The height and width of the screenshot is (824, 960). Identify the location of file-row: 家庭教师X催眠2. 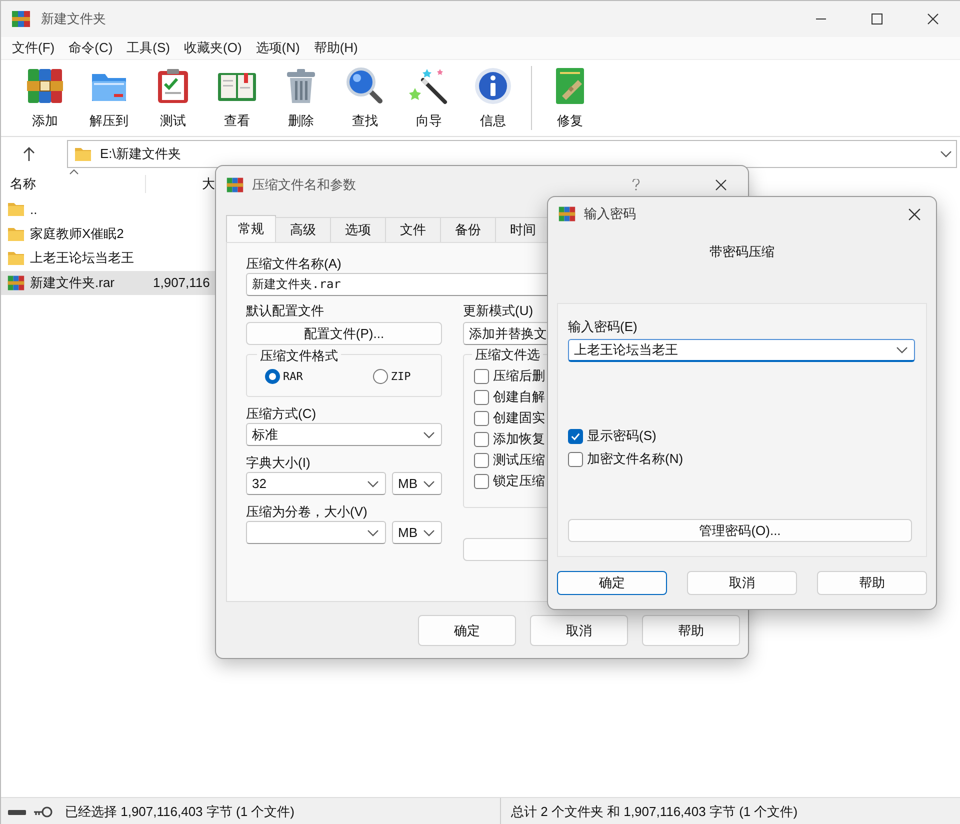
(108, 234).